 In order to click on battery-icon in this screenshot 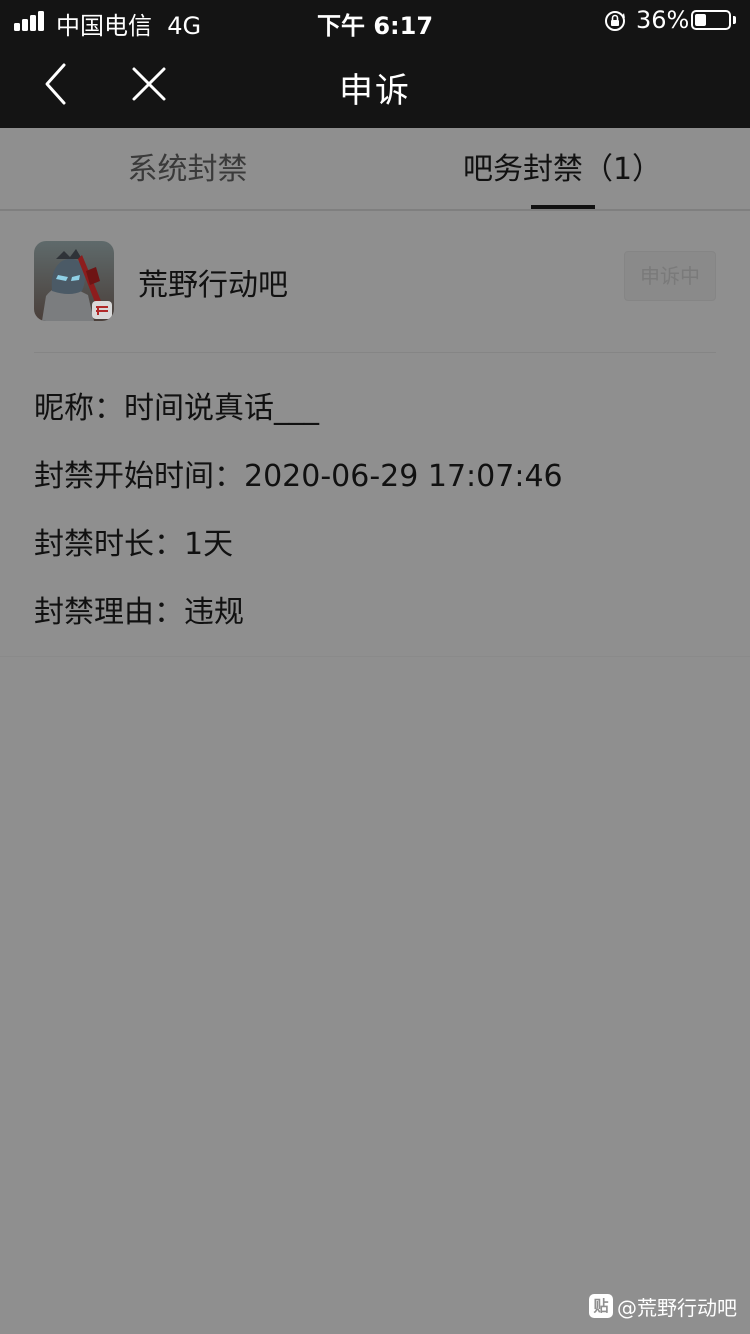, I will do `click(711, 20)`.